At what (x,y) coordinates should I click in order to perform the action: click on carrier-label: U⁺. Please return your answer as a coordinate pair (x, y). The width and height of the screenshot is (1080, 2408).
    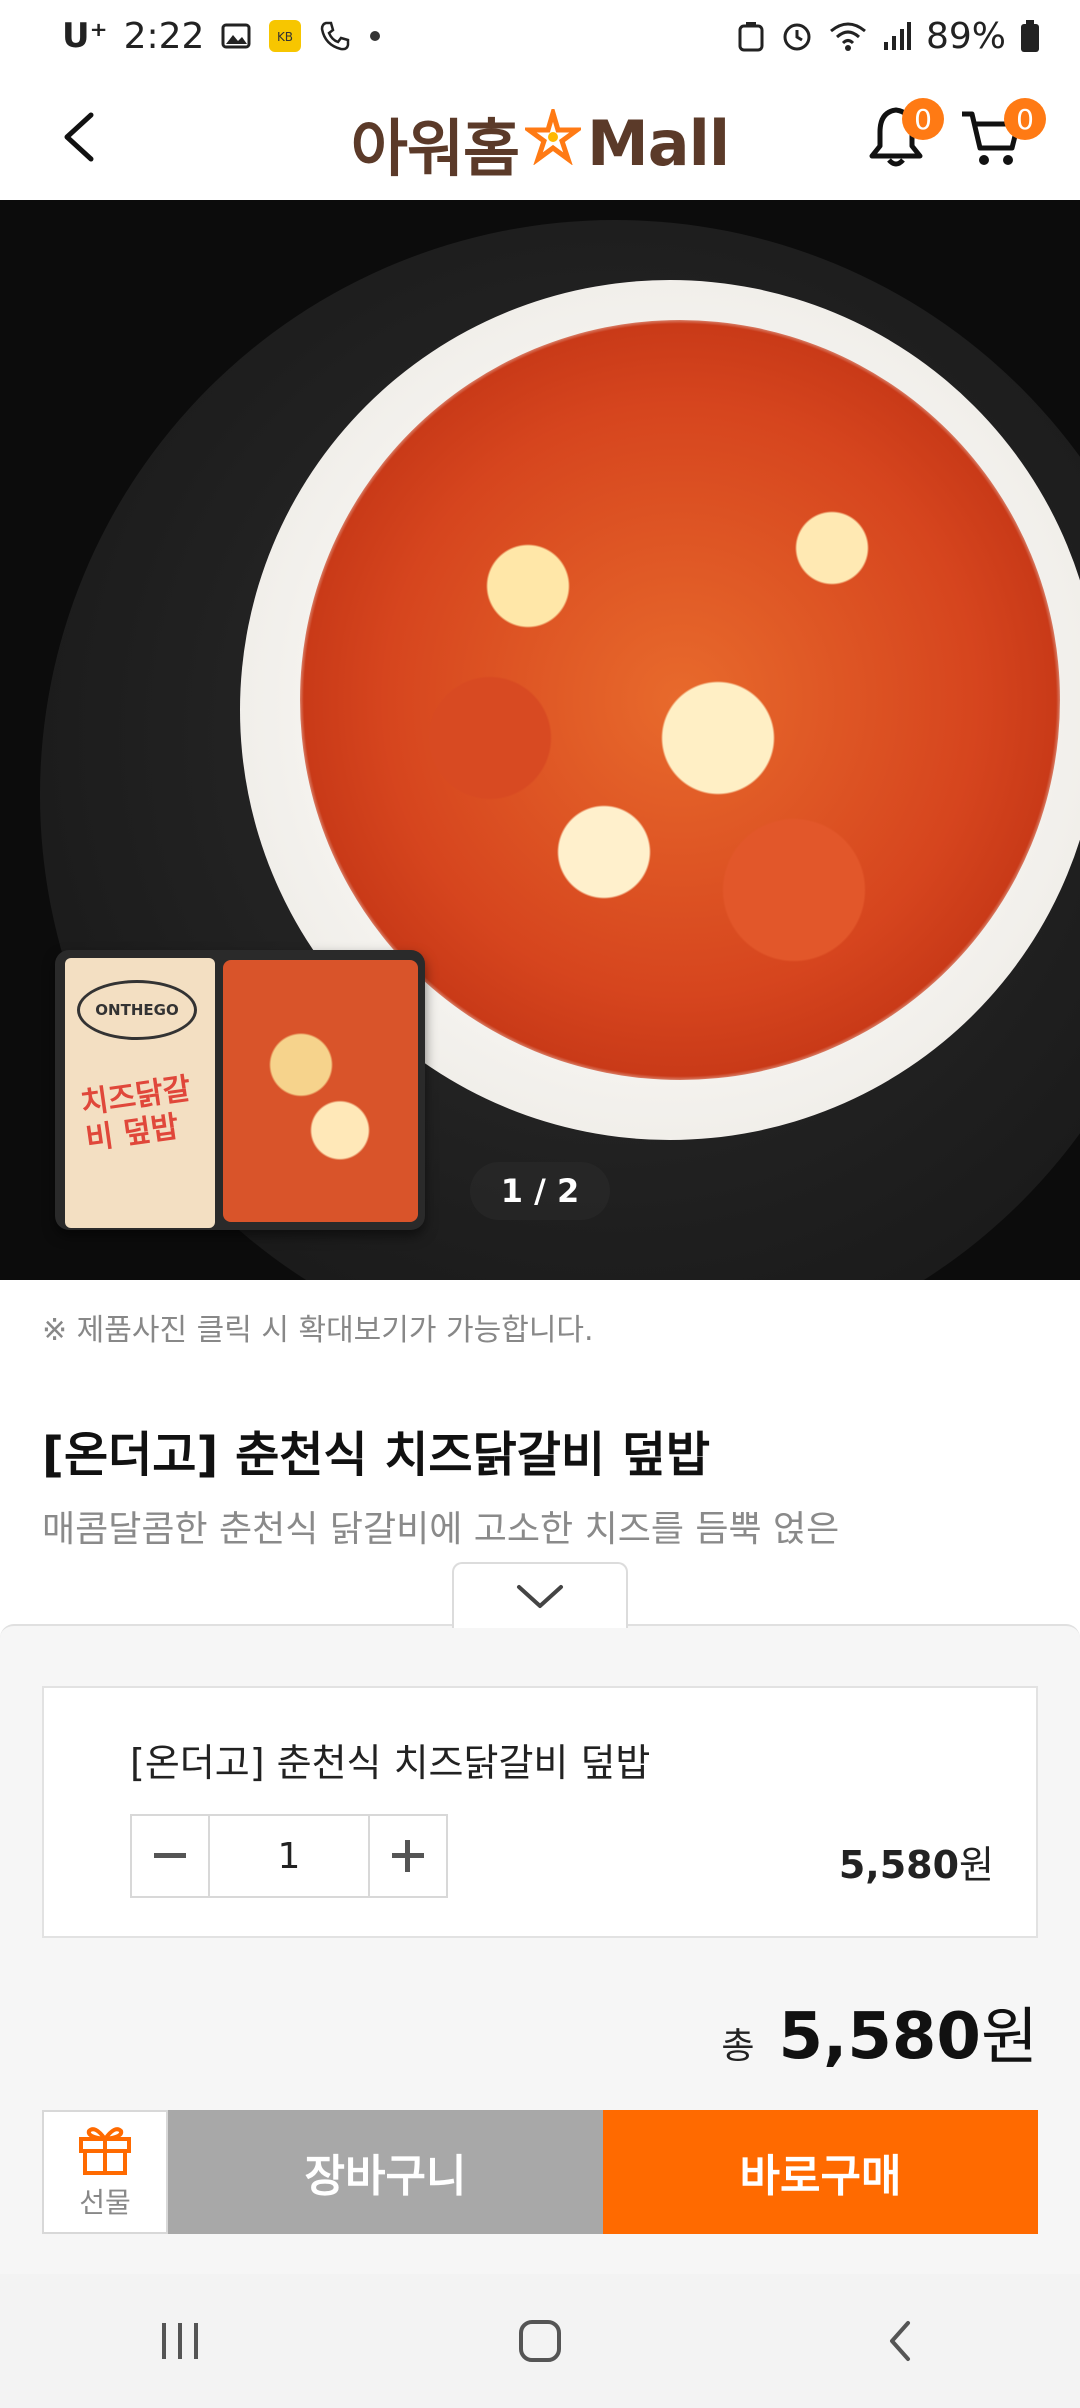
    Looking at the image, I should click on (85, 36).